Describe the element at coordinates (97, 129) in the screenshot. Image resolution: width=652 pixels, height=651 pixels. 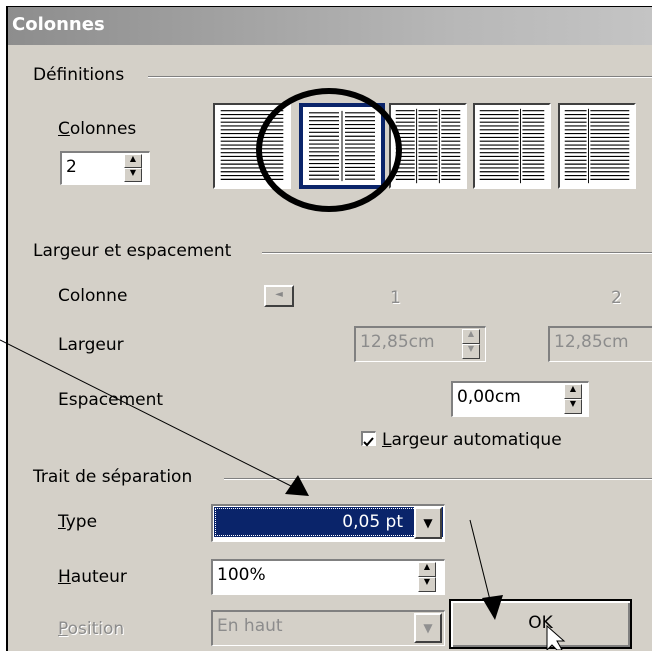
I see `columns-label: Colonnes` at that location.